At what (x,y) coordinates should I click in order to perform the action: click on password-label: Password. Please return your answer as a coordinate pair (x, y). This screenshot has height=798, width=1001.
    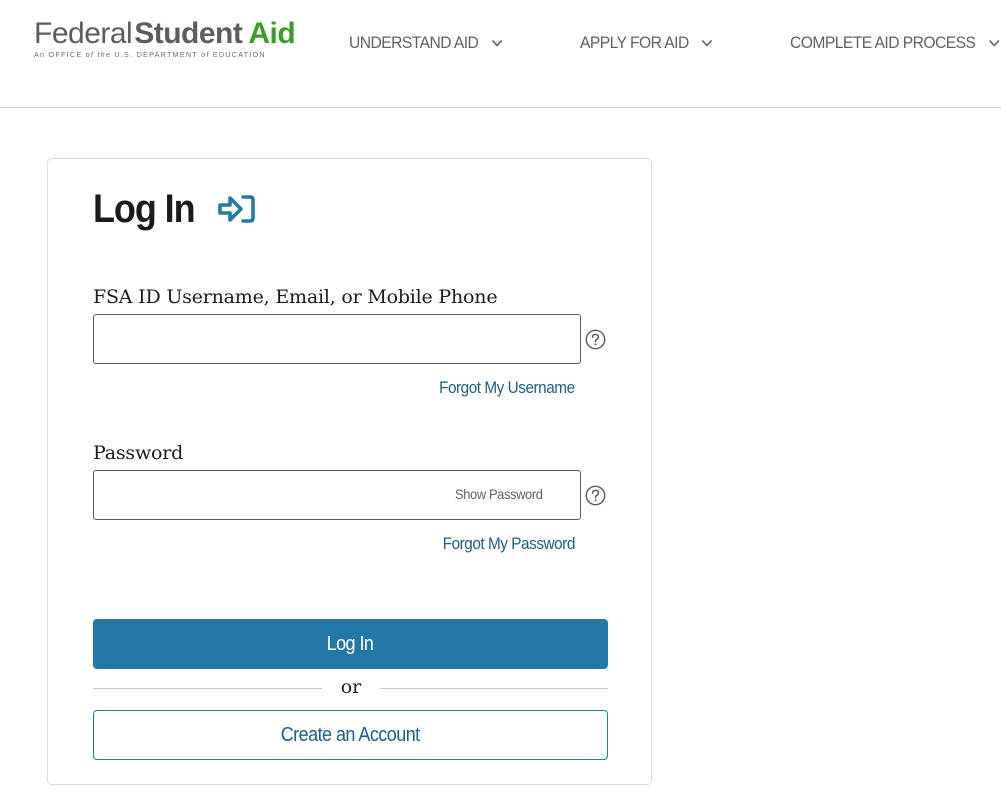
    Looking at the image, I should click on (138, 453).